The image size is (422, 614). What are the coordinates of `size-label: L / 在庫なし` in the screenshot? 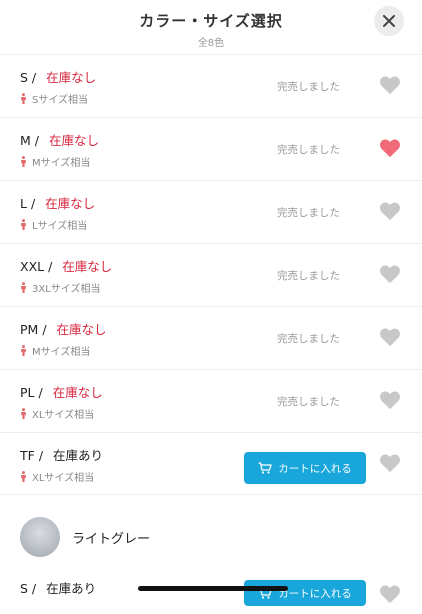 It's located at (57, 202).